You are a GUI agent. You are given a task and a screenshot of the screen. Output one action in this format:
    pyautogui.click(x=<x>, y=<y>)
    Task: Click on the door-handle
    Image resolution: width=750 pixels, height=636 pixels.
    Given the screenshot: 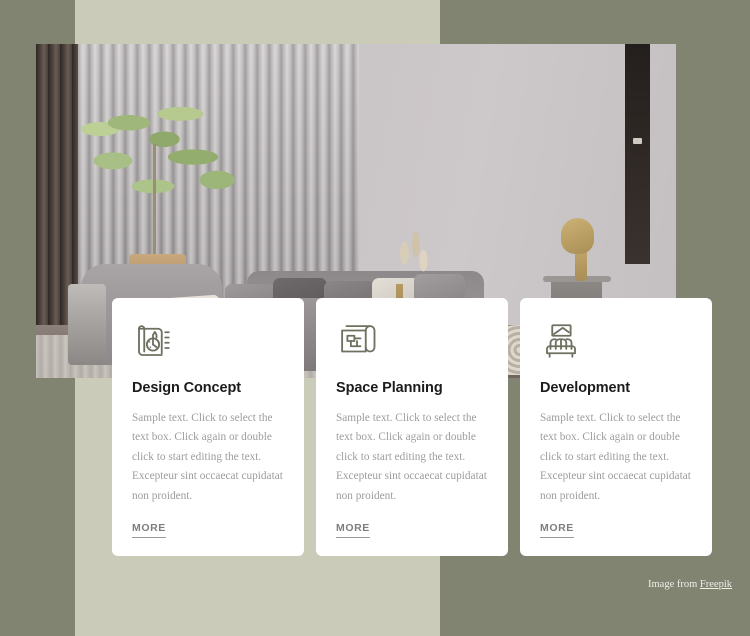 What is the action you would take?
    pyautogui.click(x=638, y=141)
    